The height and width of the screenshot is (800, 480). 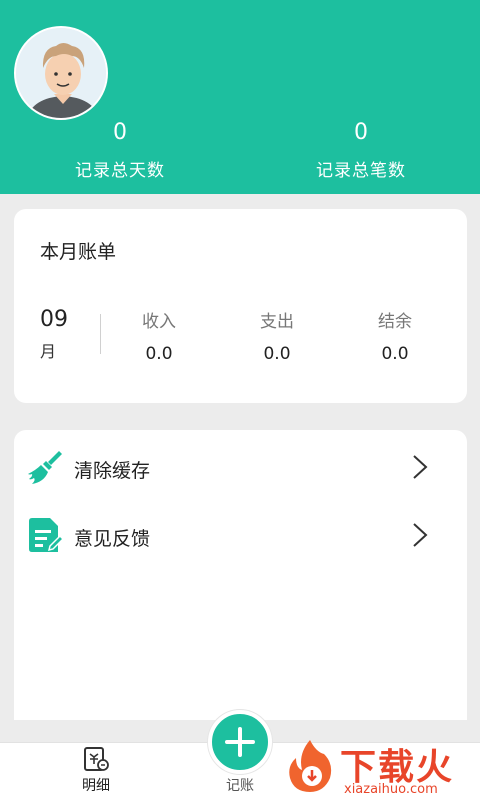 I want to click on flame-logo-icon, so click(x=310, y=766).